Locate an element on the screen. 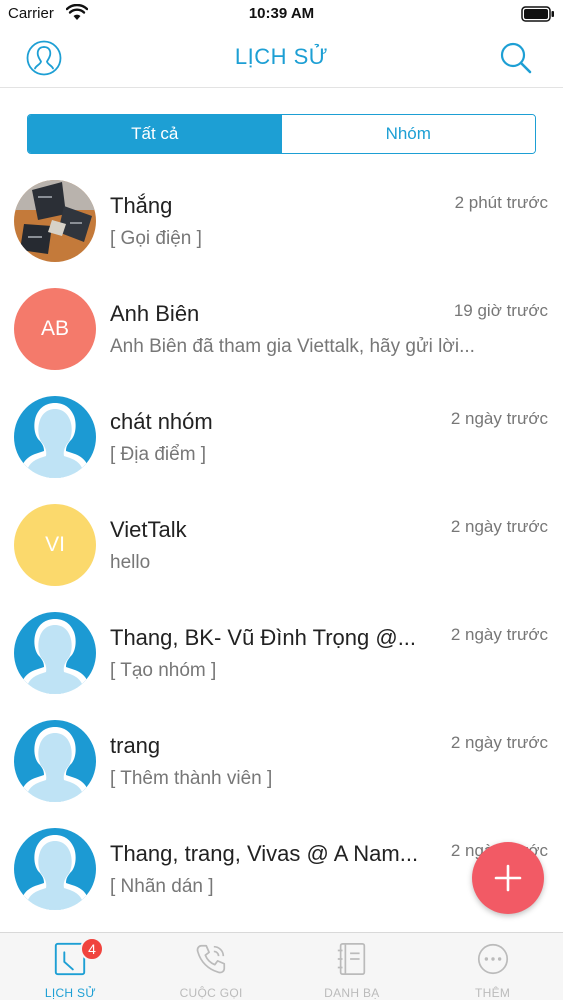  battery-icon is located at coordinates (537, 14).